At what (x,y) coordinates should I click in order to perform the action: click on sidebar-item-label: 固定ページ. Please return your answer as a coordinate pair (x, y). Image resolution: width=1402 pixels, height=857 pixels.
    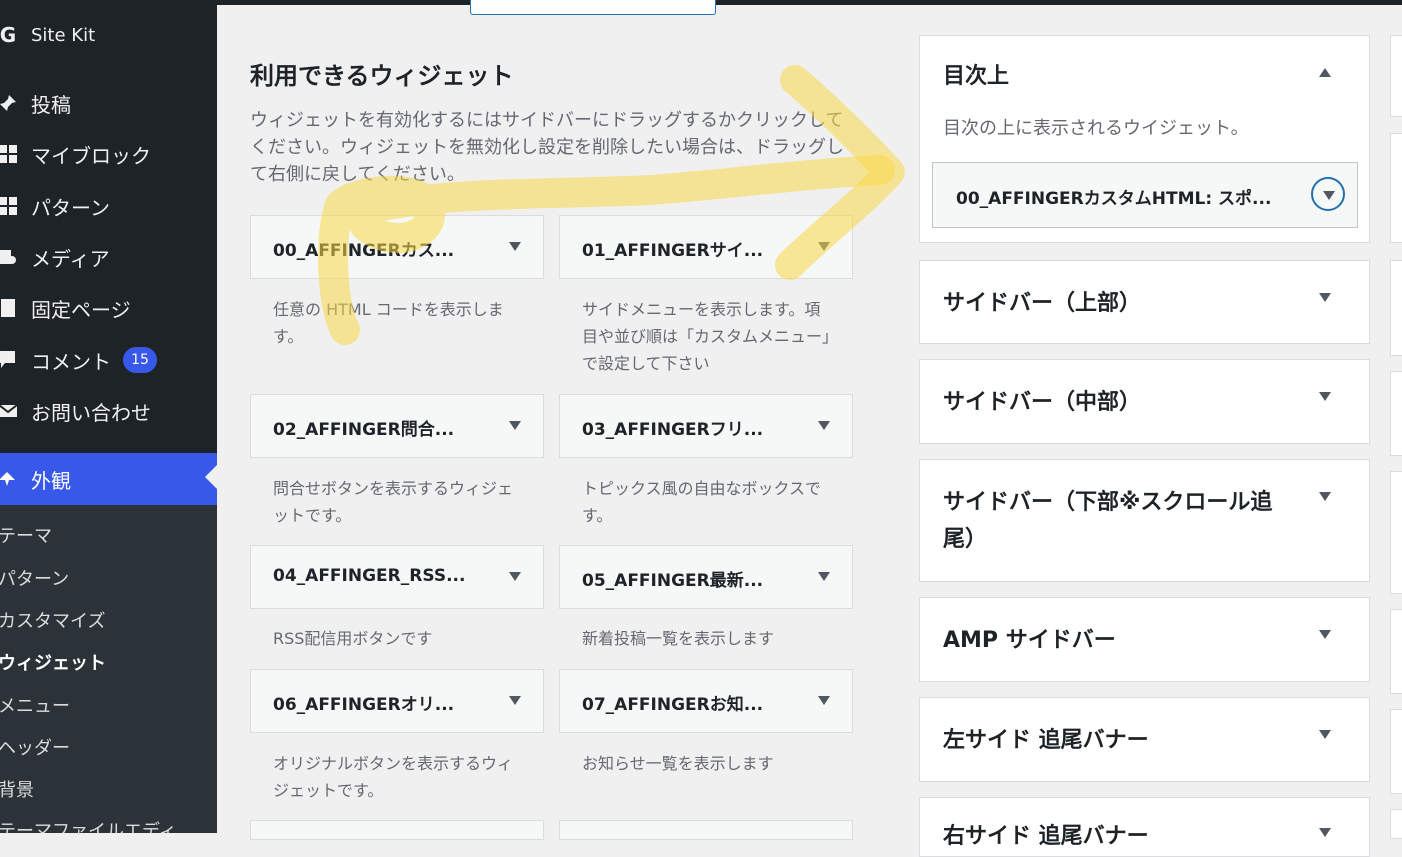
    Looking at the image, I should click on (81, 309).